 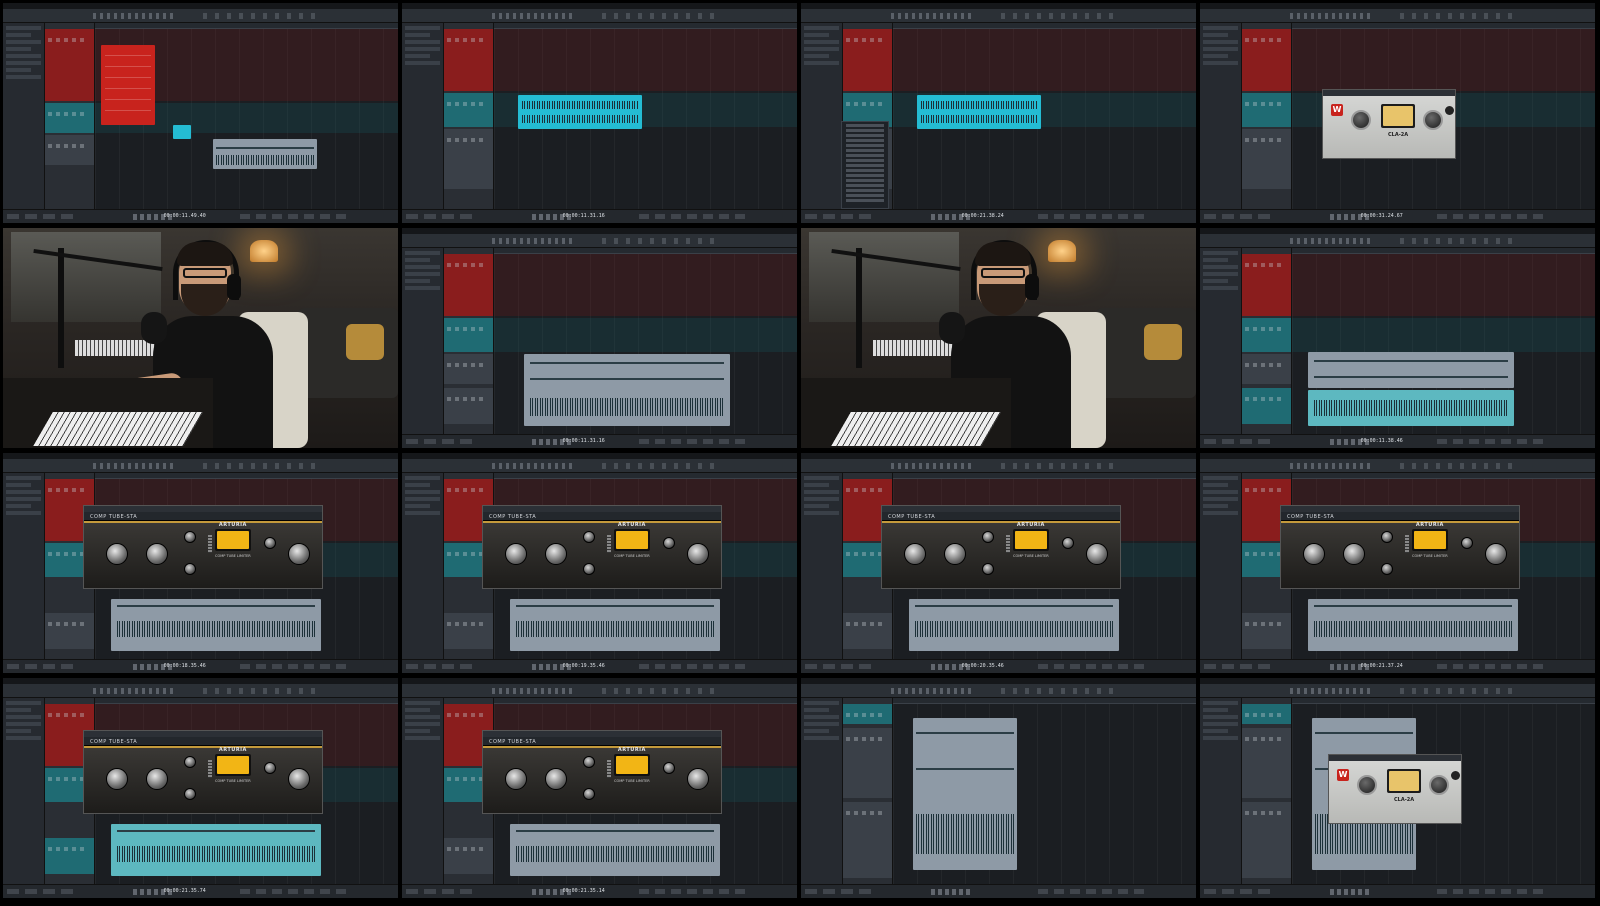 What do you see at coordinates (1381, 666) in the screenshot?
I see `time-display: 00:00:21.37.24` at bounding box center [1381, 666].